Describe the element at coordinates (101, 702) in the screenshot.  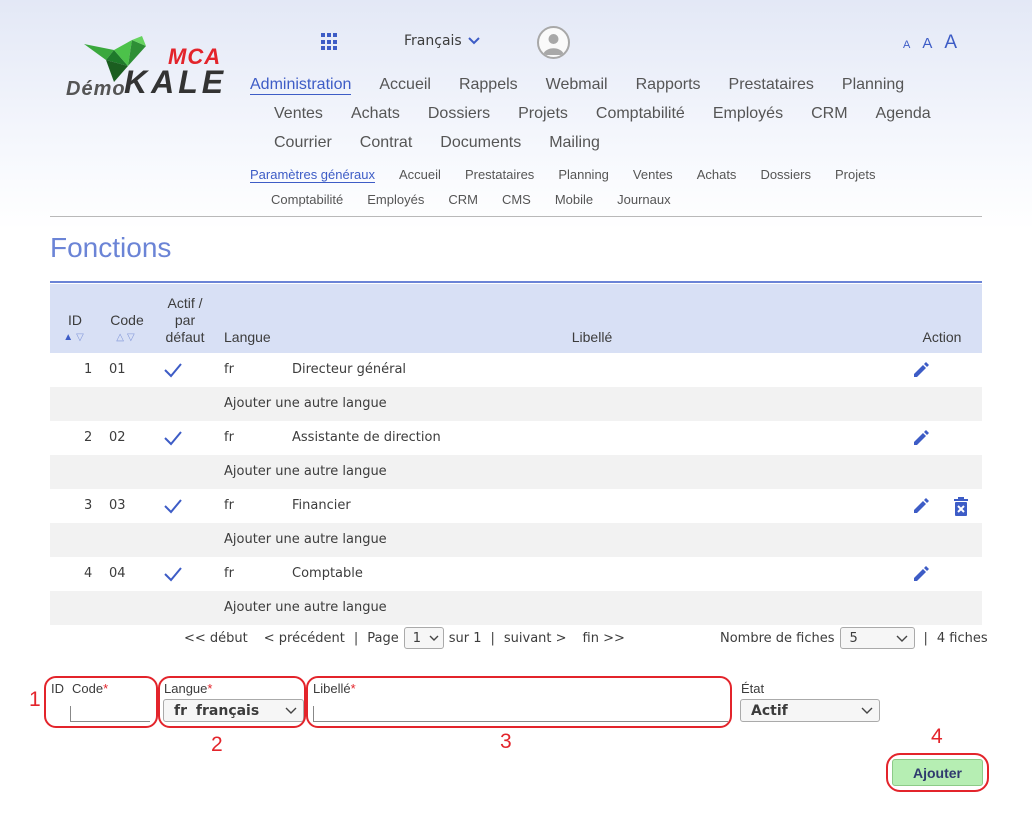
I see `annotation-ring-code` at that location.